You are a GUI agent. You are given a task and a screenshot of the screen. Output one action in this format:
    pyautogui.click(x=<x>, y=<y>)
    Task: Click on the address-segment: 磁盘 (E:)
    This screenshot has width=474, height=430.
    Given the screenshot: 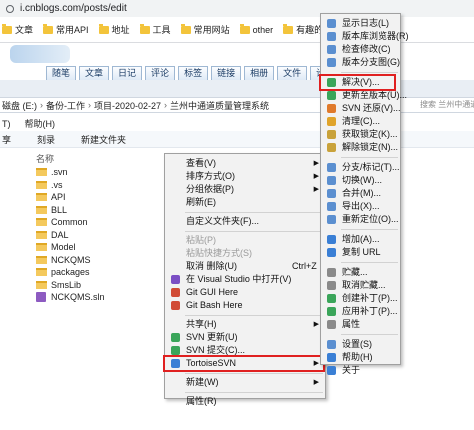 What is the action you would take?
    pyautogui.click(x=19, y=105)
    